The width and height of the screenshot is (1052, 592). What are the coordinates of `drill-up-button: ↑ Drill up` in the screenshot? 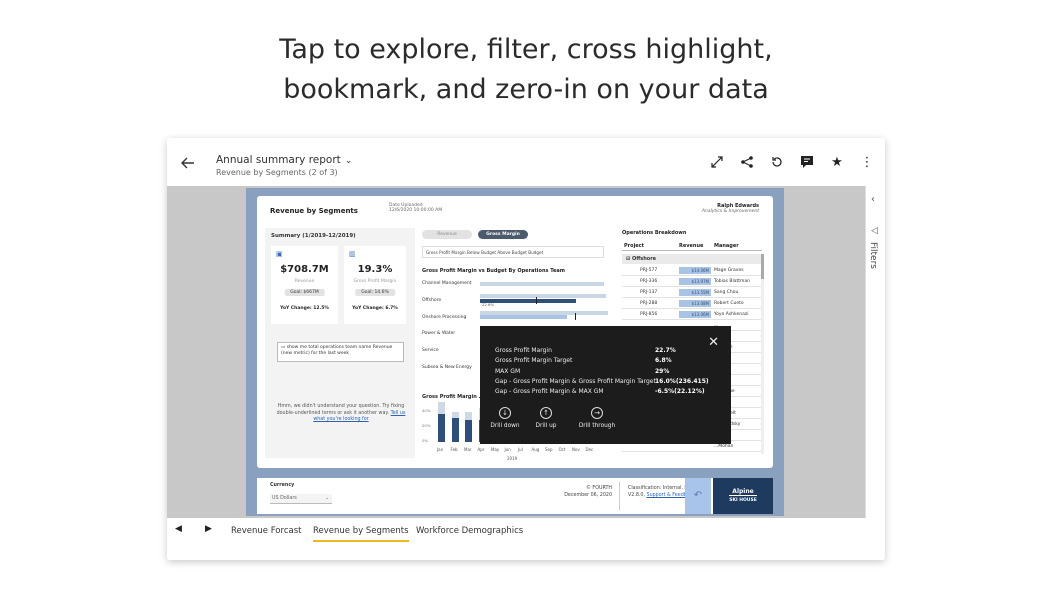 It's located at (546, 418).